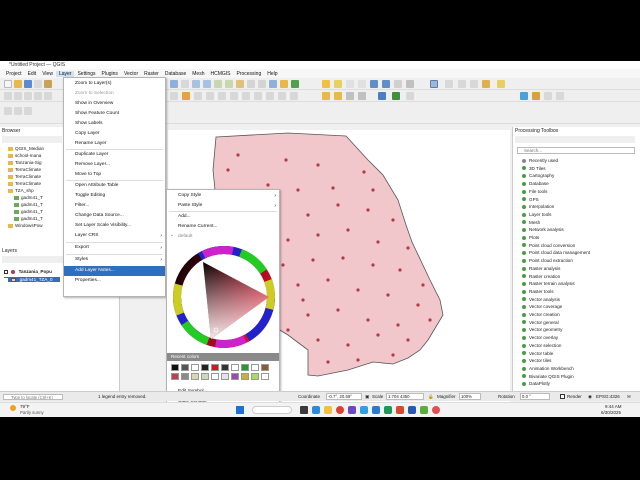 The image size is (640, 480). What do you see at coordinates (32, 74) in the screenshot?
I see `menu-edit: Edit` at bounding box center [32, 74].